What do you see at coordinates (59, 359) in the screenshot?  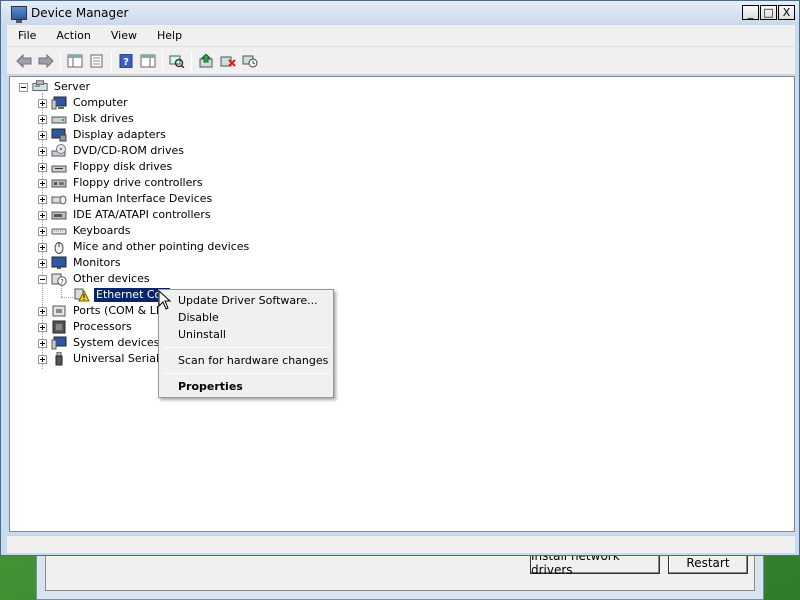 I see `usb-icon` at bounding box center [59, 359].